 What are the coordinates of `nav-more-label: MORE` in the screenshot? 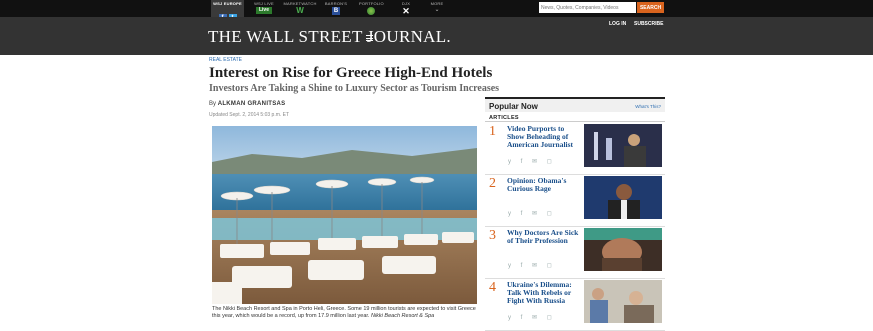 It's located at (437, 3).